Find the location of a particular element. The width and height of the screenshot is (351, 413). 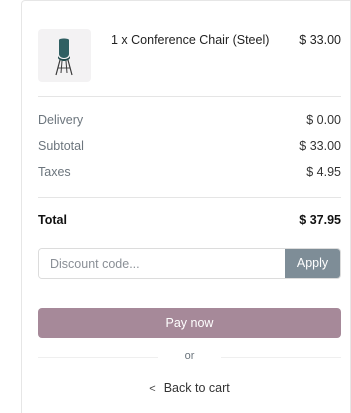

apply-button: Apply is located at coordinates (312, 263).